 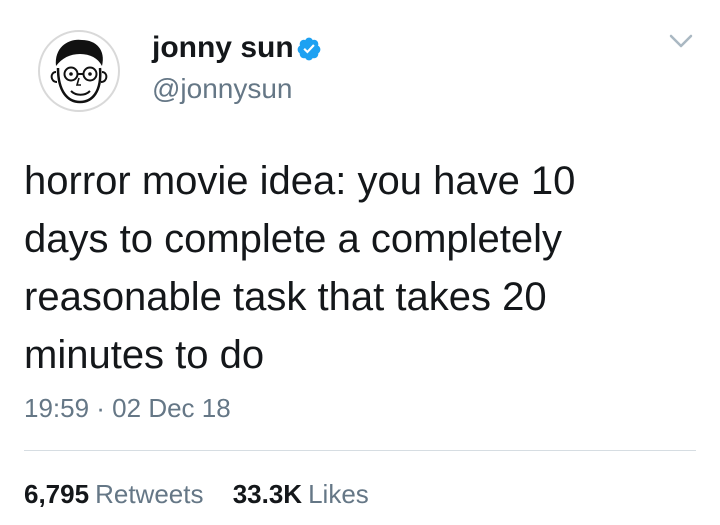 I want to click on likes-label: Likes, so click(x=338, y=494).